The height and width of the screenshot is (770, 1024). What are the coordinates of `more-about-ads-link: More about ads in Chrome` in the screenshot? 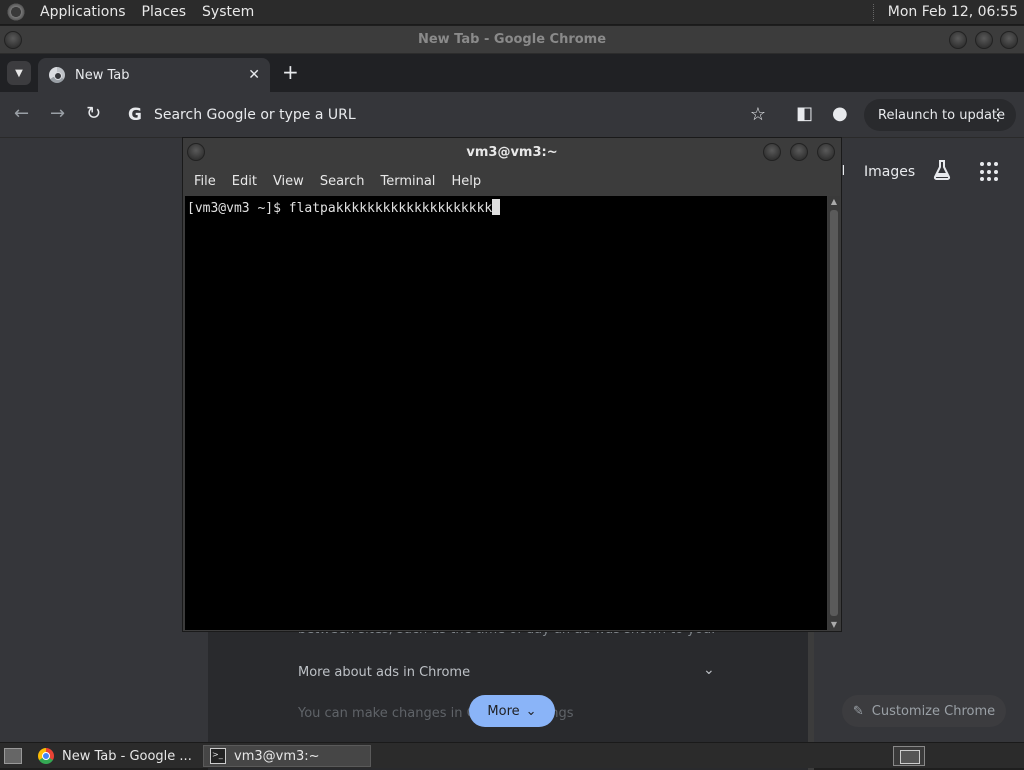 It's located at (384, 672).